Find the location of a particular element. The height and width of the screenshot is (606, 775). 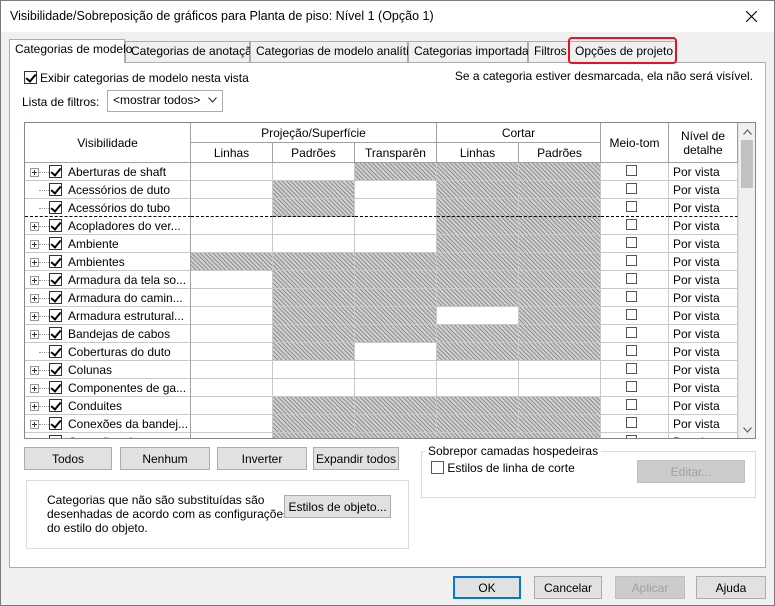

table-row: Aberturas de shaft Por vista is located at coordinates (381, 172).